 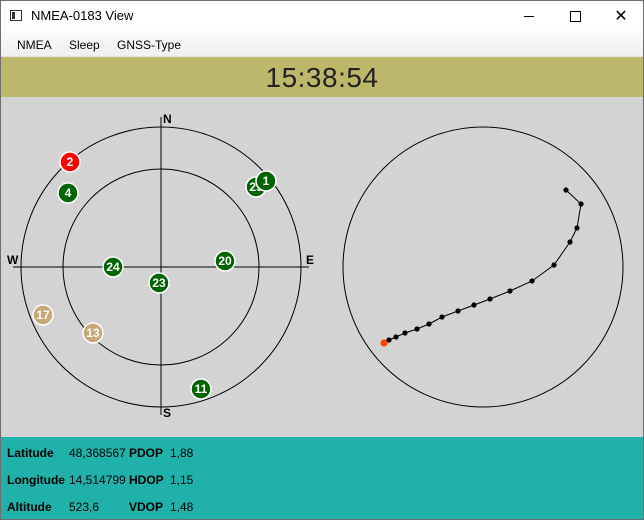 I want to click on satellite-marker: 4, so click(x=68, y=193).